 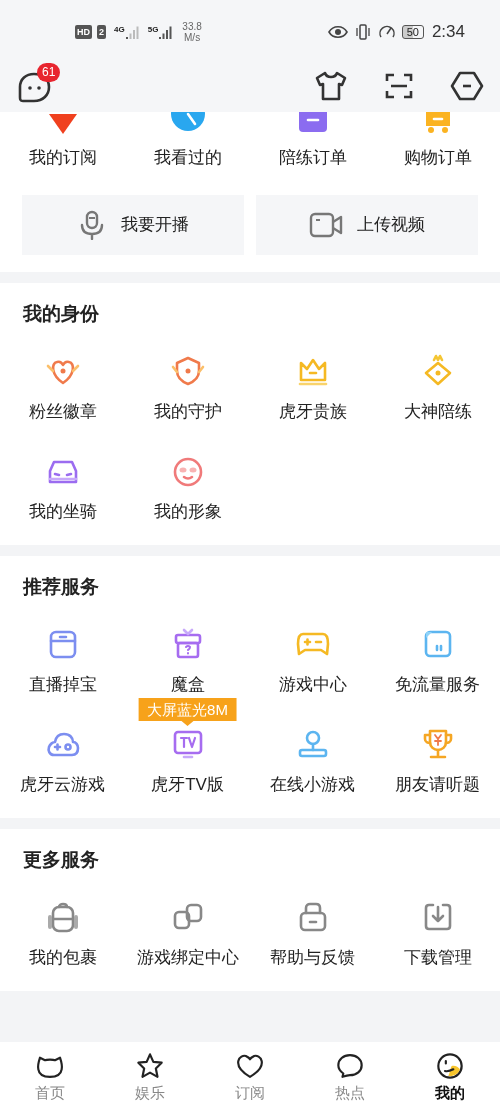 I want to click on service-item: 免流量服务, so click(x=437, y=685).